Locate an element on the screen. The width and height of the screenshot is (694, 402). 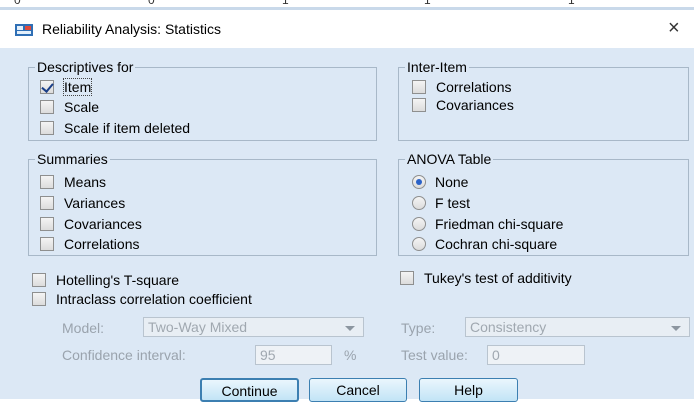
scale-checkbox: Scale is located at coordinates (69, 107).